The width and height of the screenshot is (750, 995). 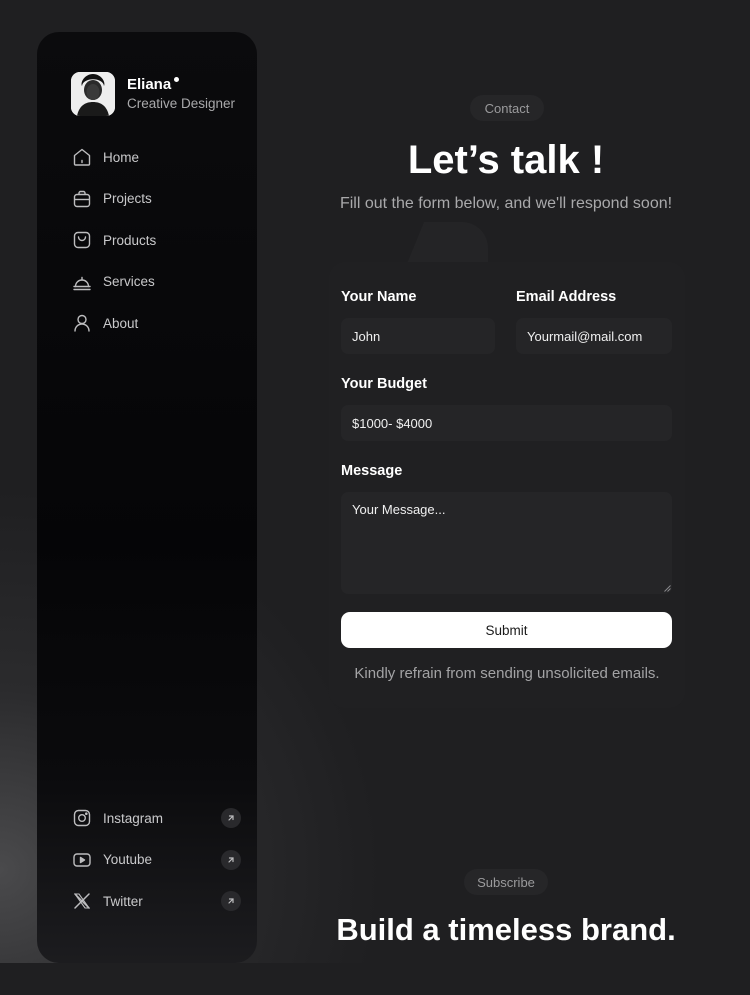 What do you see at coordinates (181, 94) in the screenshot?
I see `profile-text: Eliana Creative Designer` at bounding box center [181, 94].